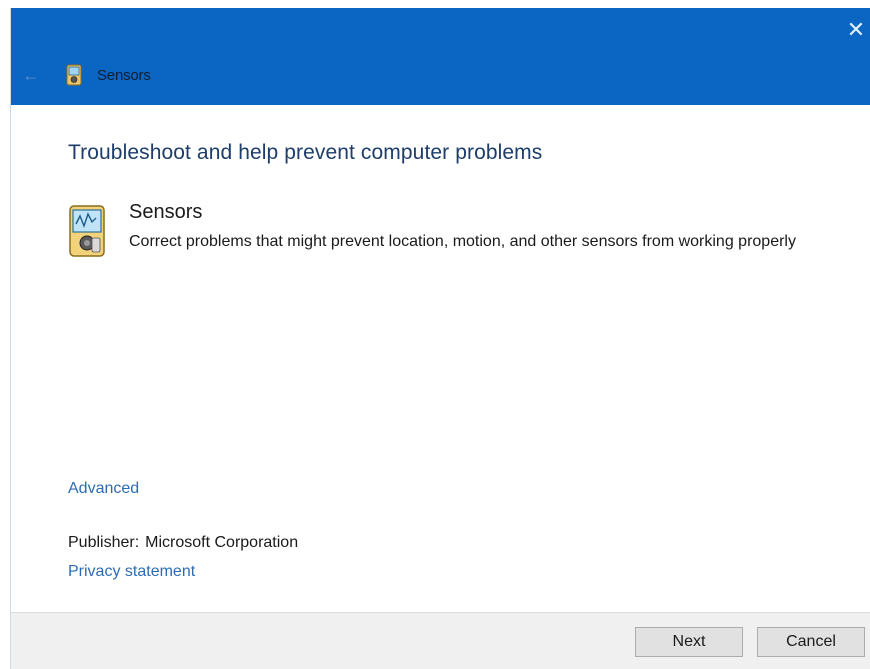 The height and width of the screenshot is (669, 870). Describe the element at coordinates (222, 542) in the screenshot. I see `publisher-value: Microsoft Corporation` at that location.